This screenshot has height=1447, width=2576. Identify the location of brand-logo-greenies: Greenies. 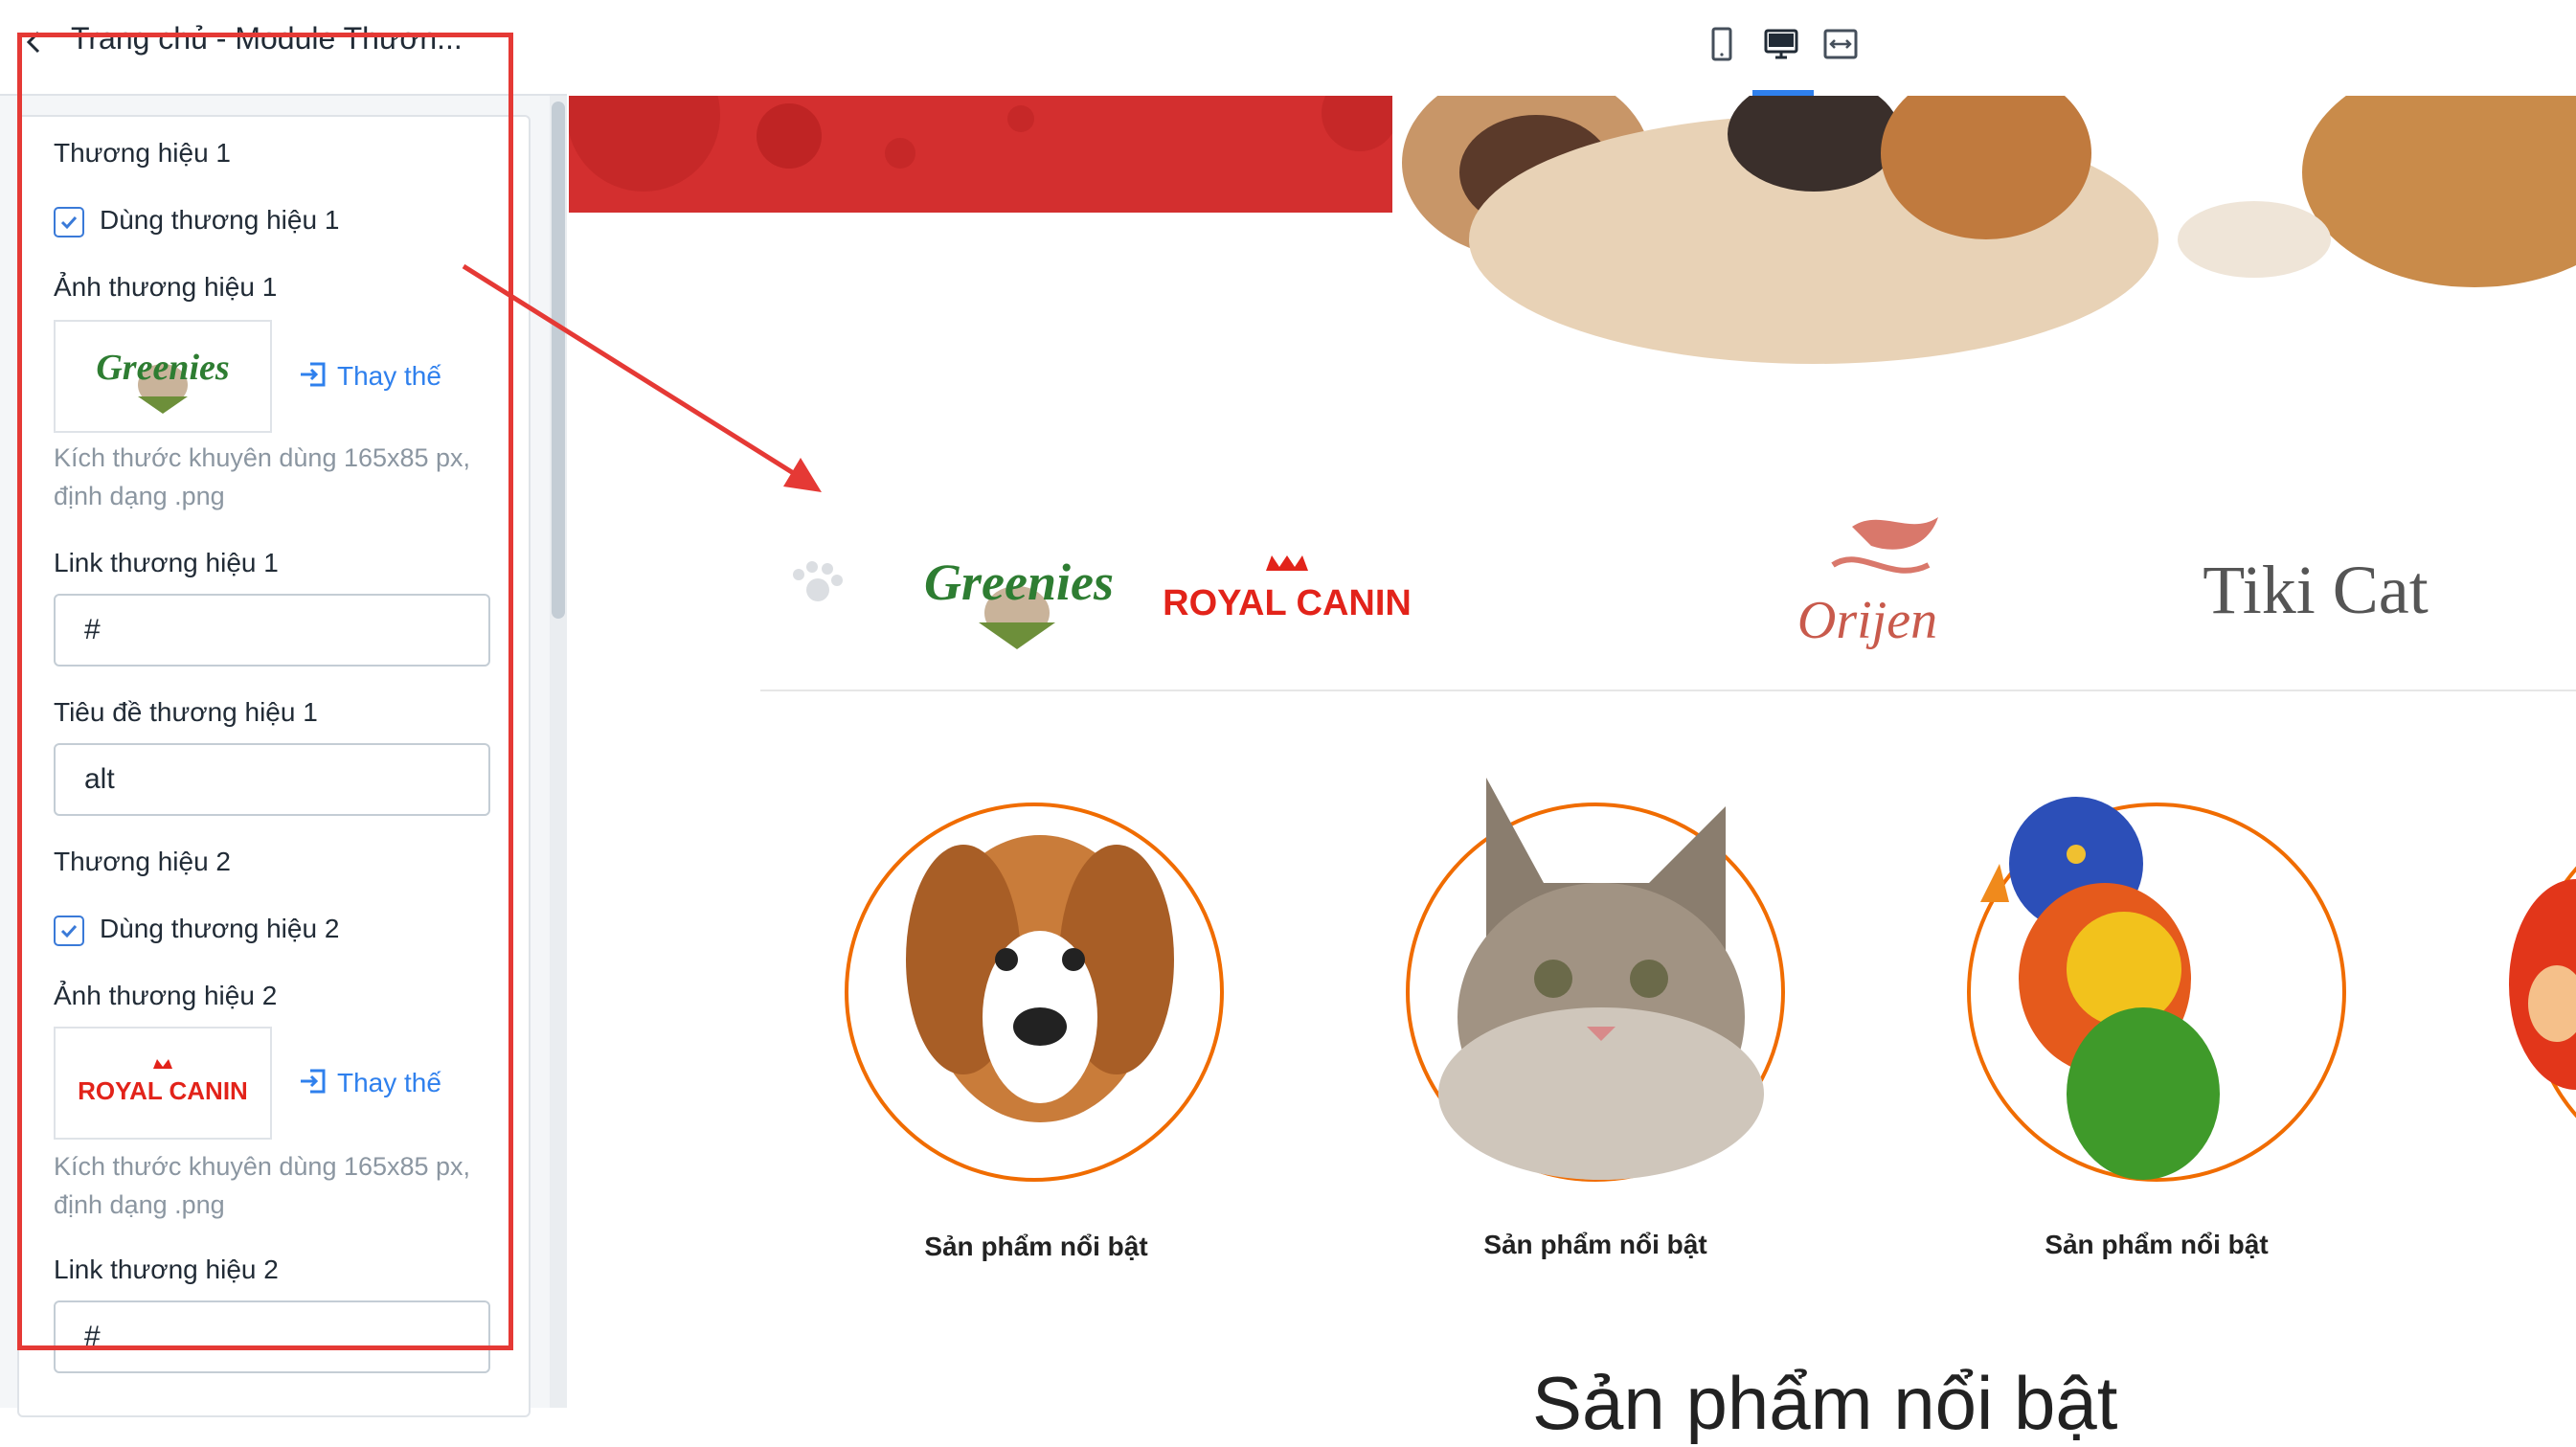
(1019, 601).